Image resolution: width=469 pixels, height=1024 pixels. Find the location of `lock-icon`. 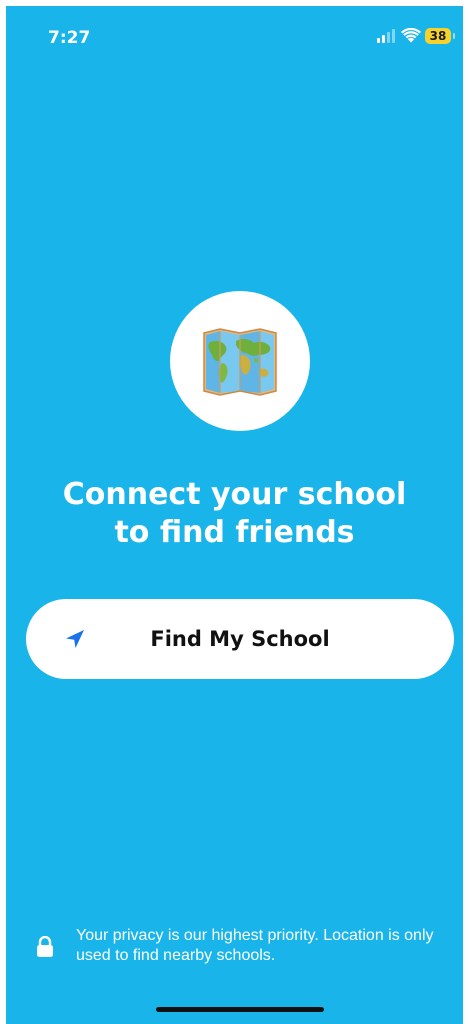

lock-icon is located at coordinates (45, 946).